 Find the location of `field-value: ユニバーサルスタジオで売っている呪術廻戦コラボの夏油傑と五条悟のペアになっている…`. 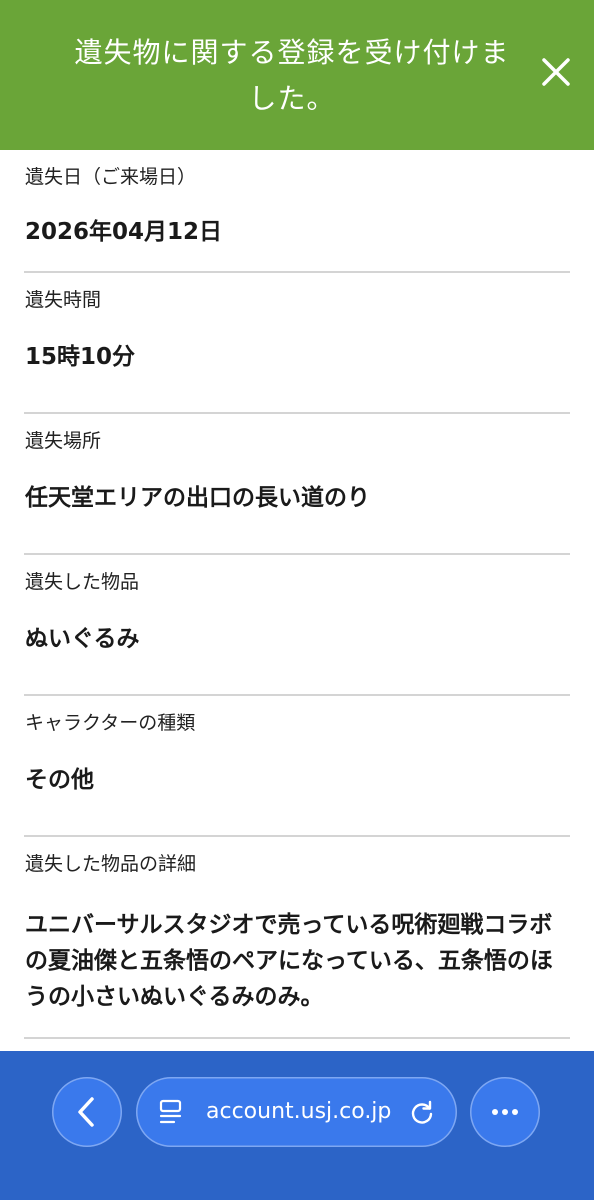

field-value: ユニバーサルスタジオで売っている呪術廻戦コラボの夏油傑と五条悟のペアになっている… is located at coordinates (289, 961).